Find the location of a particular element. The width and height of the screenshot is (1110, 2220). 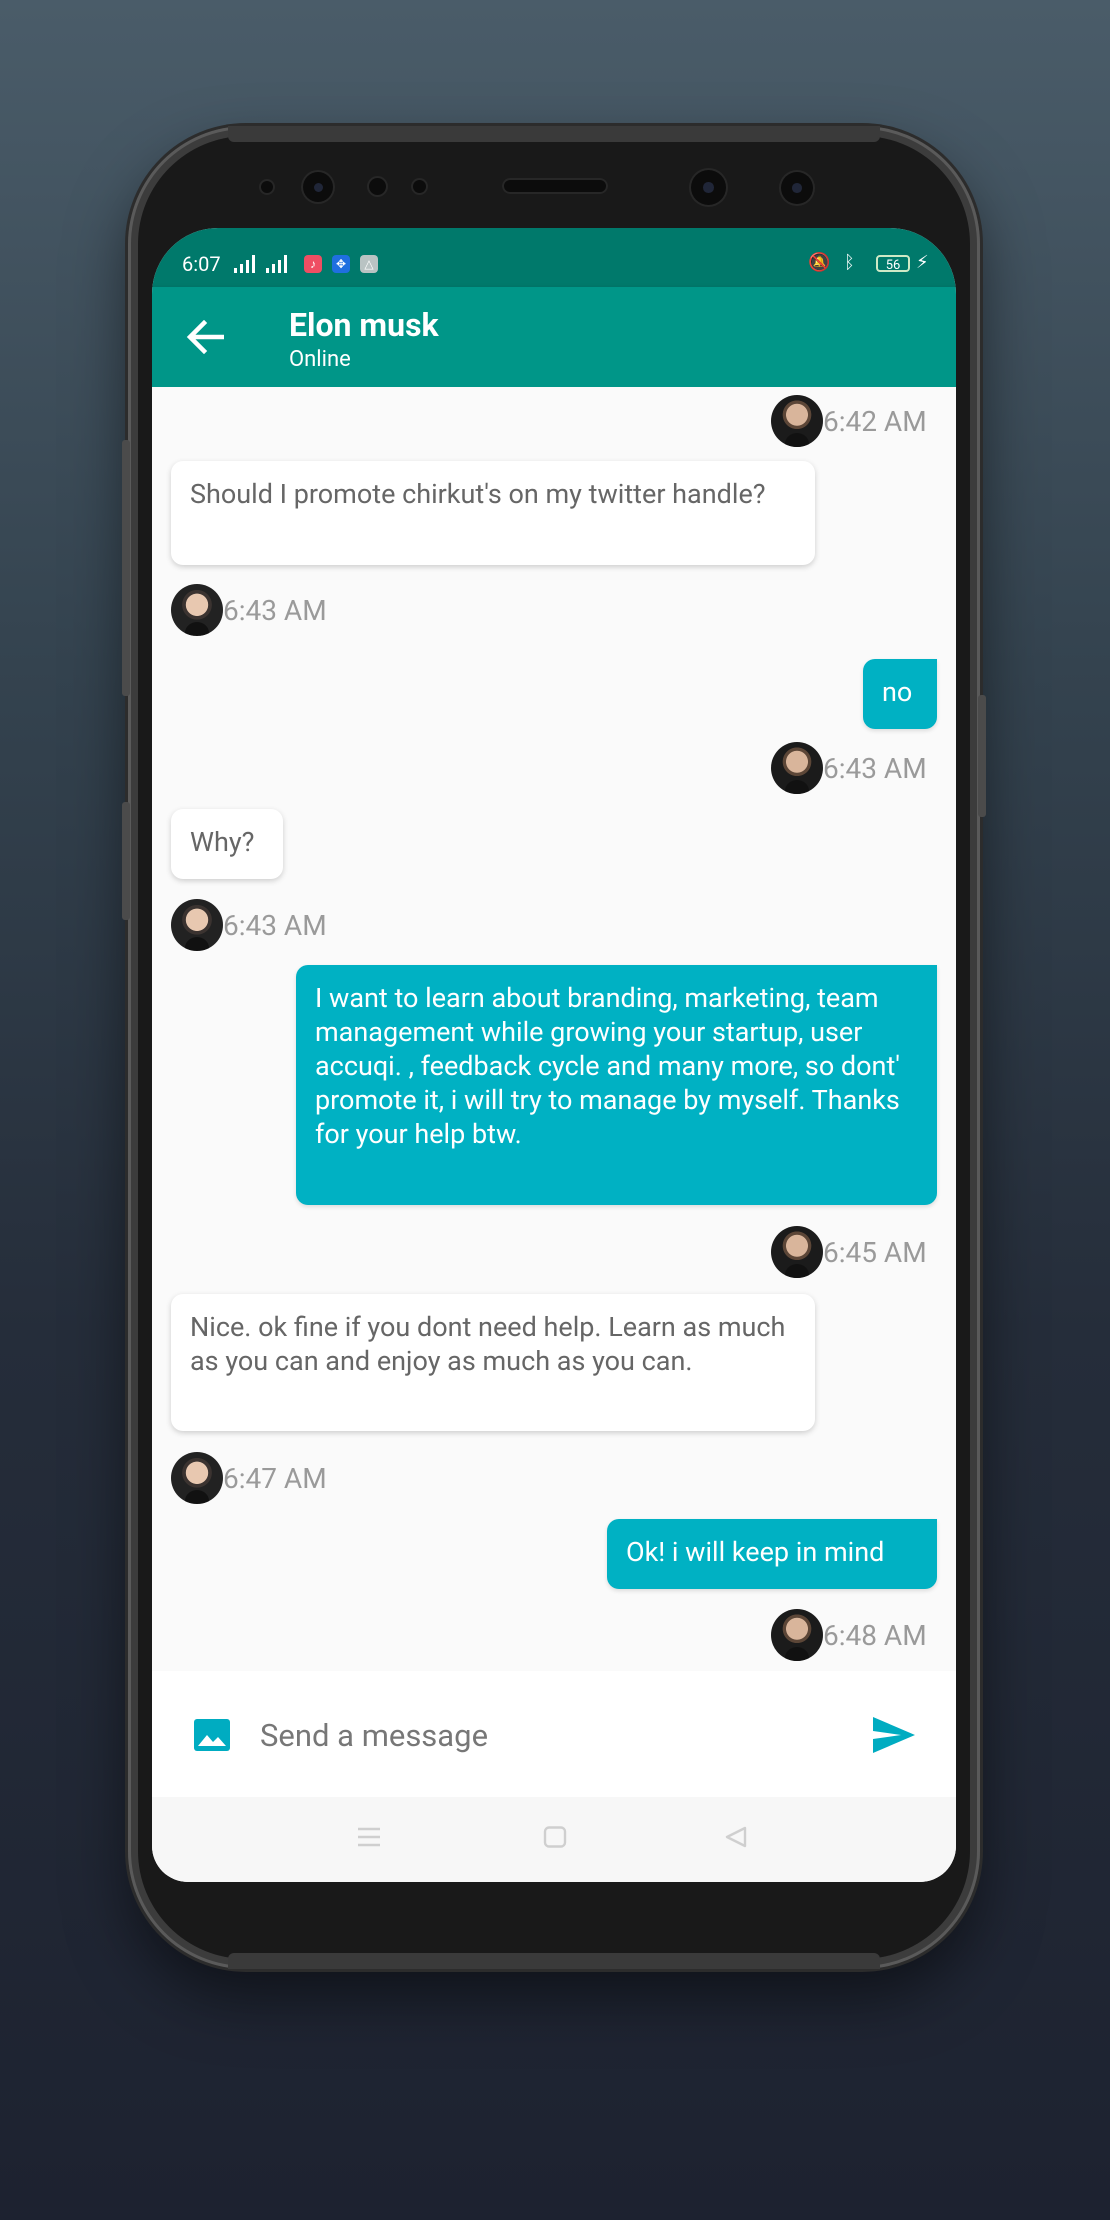

volume-down-button is located at coordinates (126, 861).